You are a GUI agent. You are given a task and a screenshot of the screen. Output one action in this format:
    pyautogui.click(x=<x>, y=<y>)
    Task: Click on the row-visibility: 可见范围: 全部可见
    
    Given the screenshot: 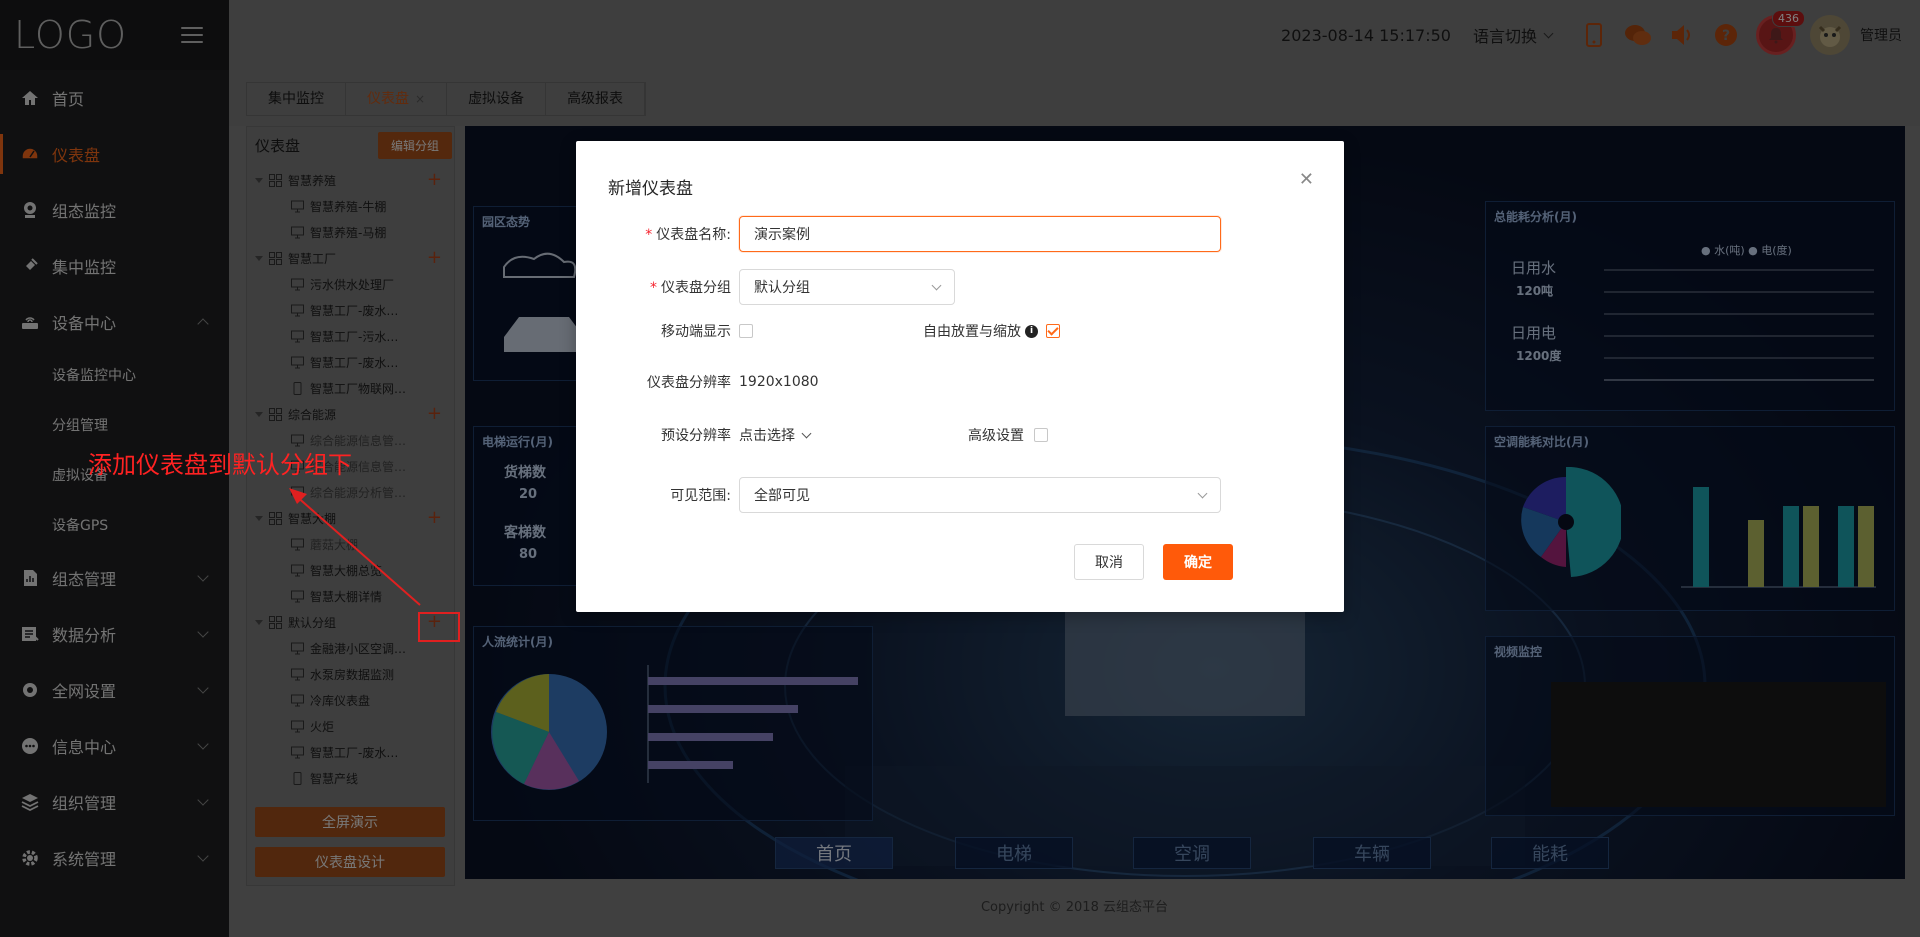 What is the action you would take?
    pyautogui.click(x=898, y=495)
    